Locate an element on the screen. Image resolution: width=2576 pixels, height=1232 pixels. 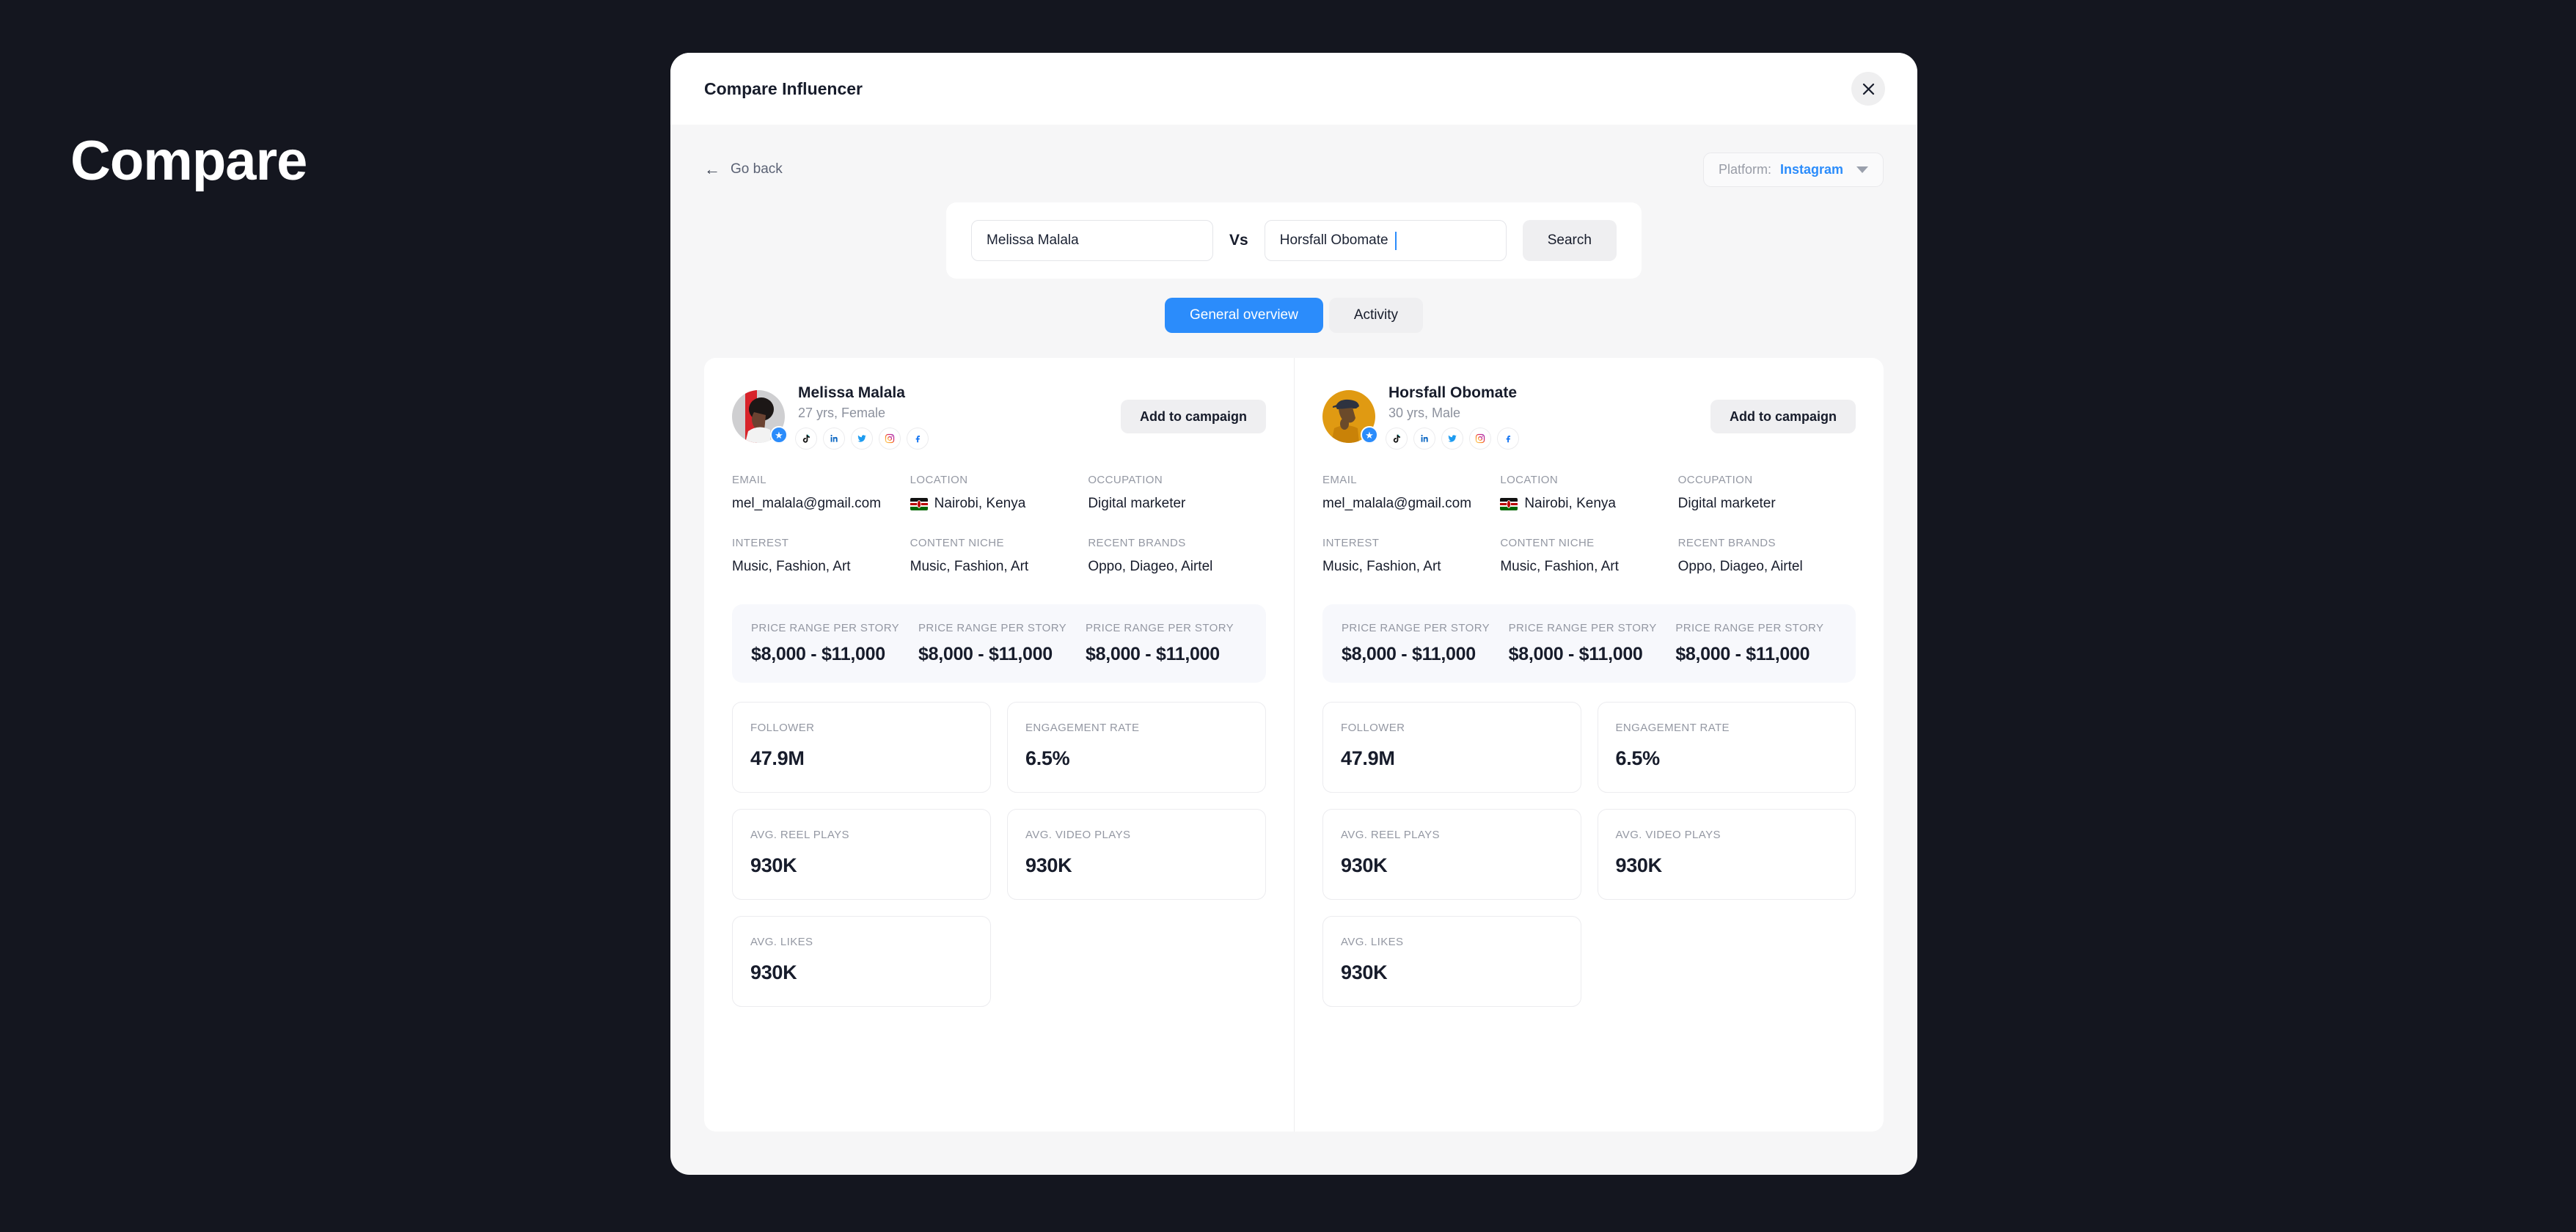
influencer-name: Horsfall Obomate is located at coordinates (1453, 392).